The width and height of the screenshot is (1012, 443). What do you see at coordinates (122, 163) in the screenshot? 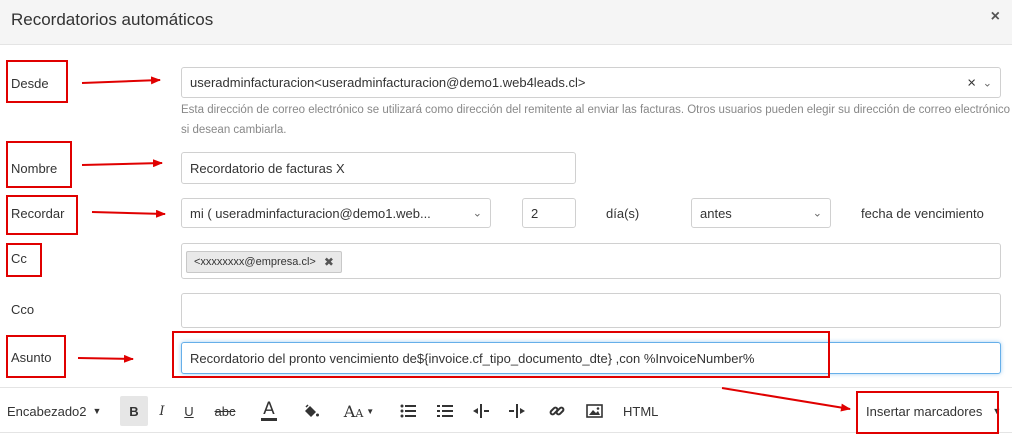
I see `arrow-nombre` at bounding box center [122, 163].